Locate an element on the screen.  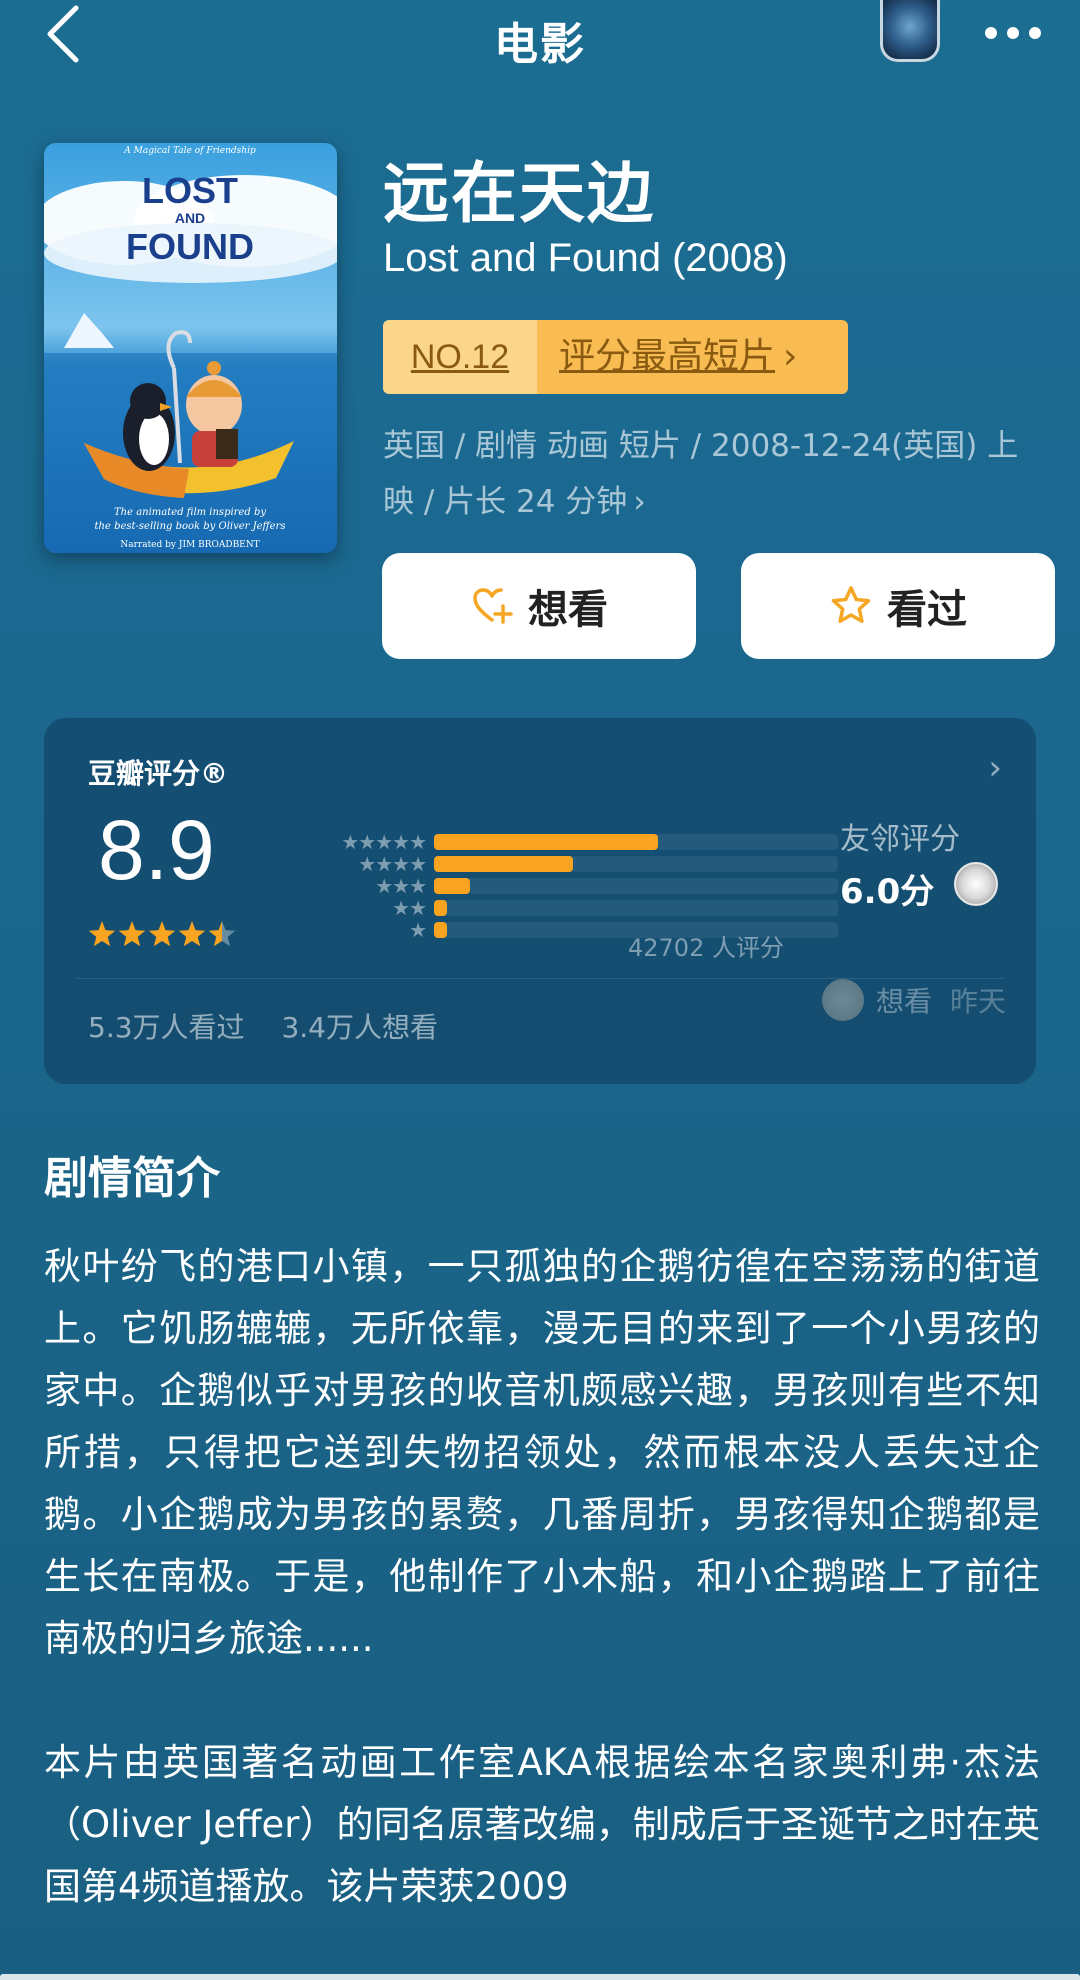
poster-tagline: A Magical Tale of Friendship is located at coordinates (189, 151).